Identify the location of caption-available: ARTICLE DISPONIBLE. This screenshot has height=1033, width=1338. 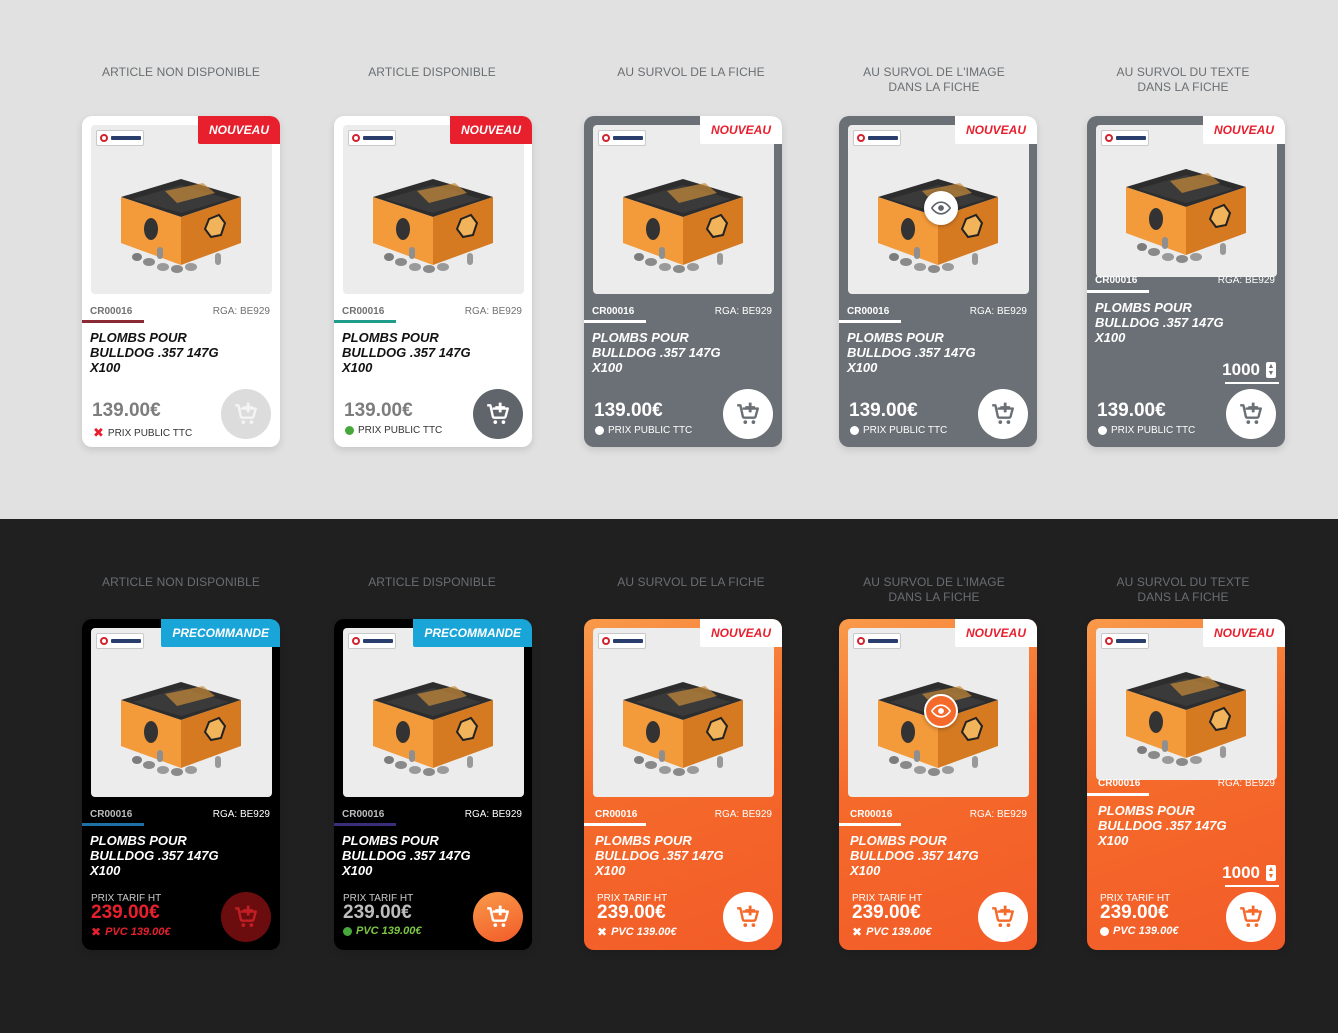
(432, 72).